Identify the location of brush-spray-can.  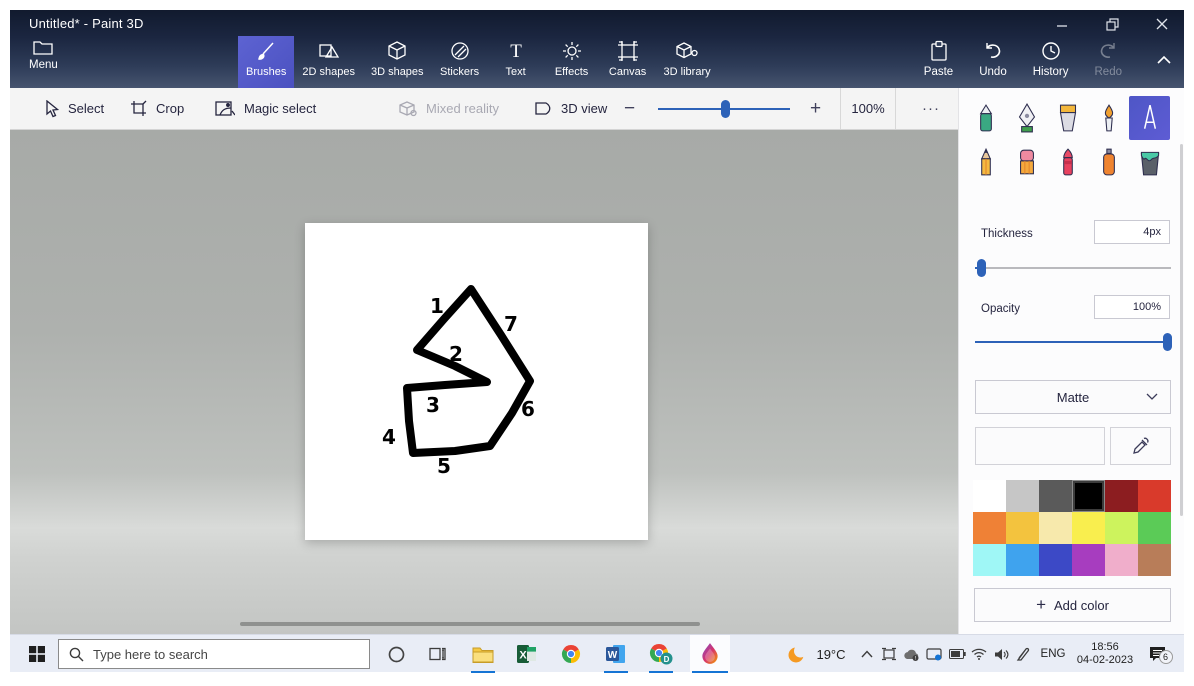
(1108, 162).